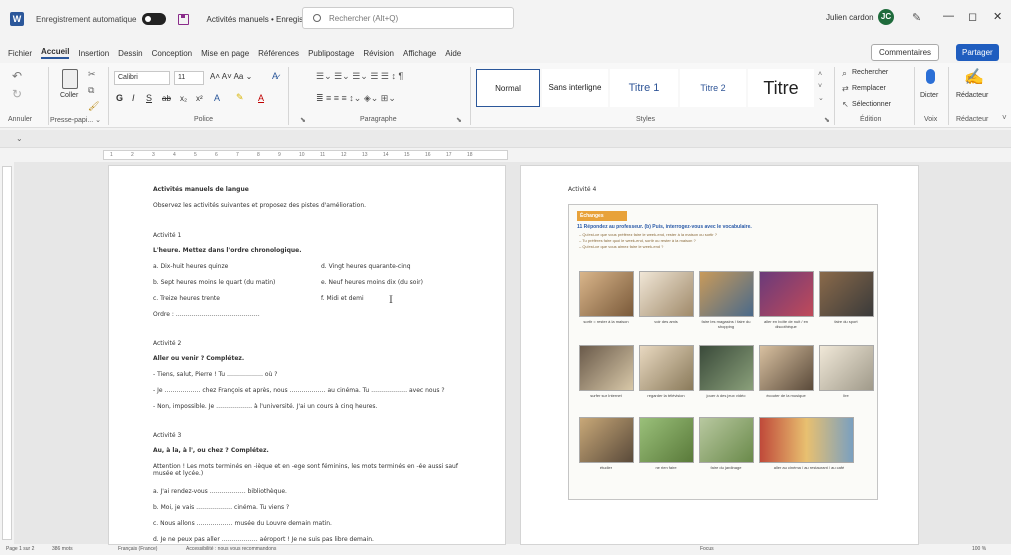 Image resolution: width=1011 pixels, height=555 pixels. I want to click on format-painter-icon: 🖌, so click(93, 106).